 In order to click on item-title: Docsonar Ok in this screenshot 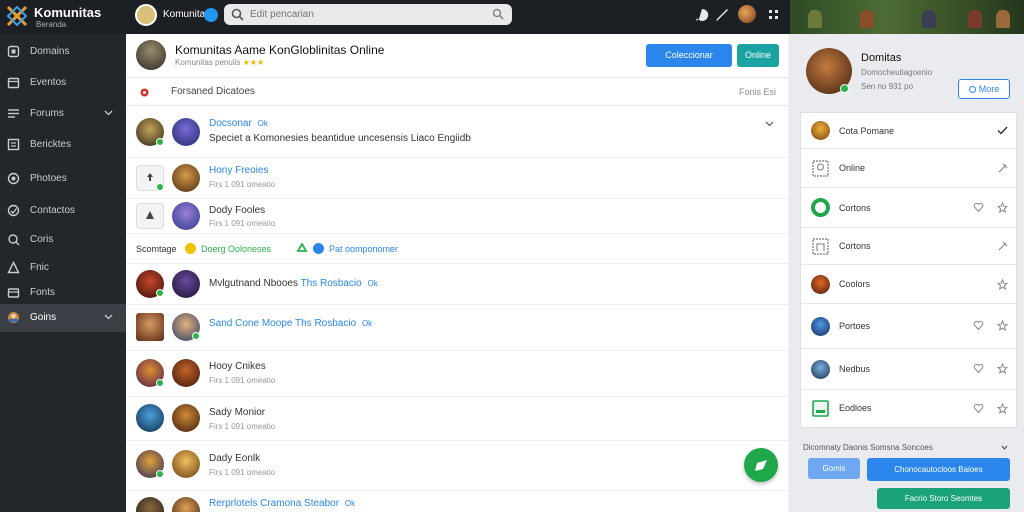, I will do `click(238, 123)`.